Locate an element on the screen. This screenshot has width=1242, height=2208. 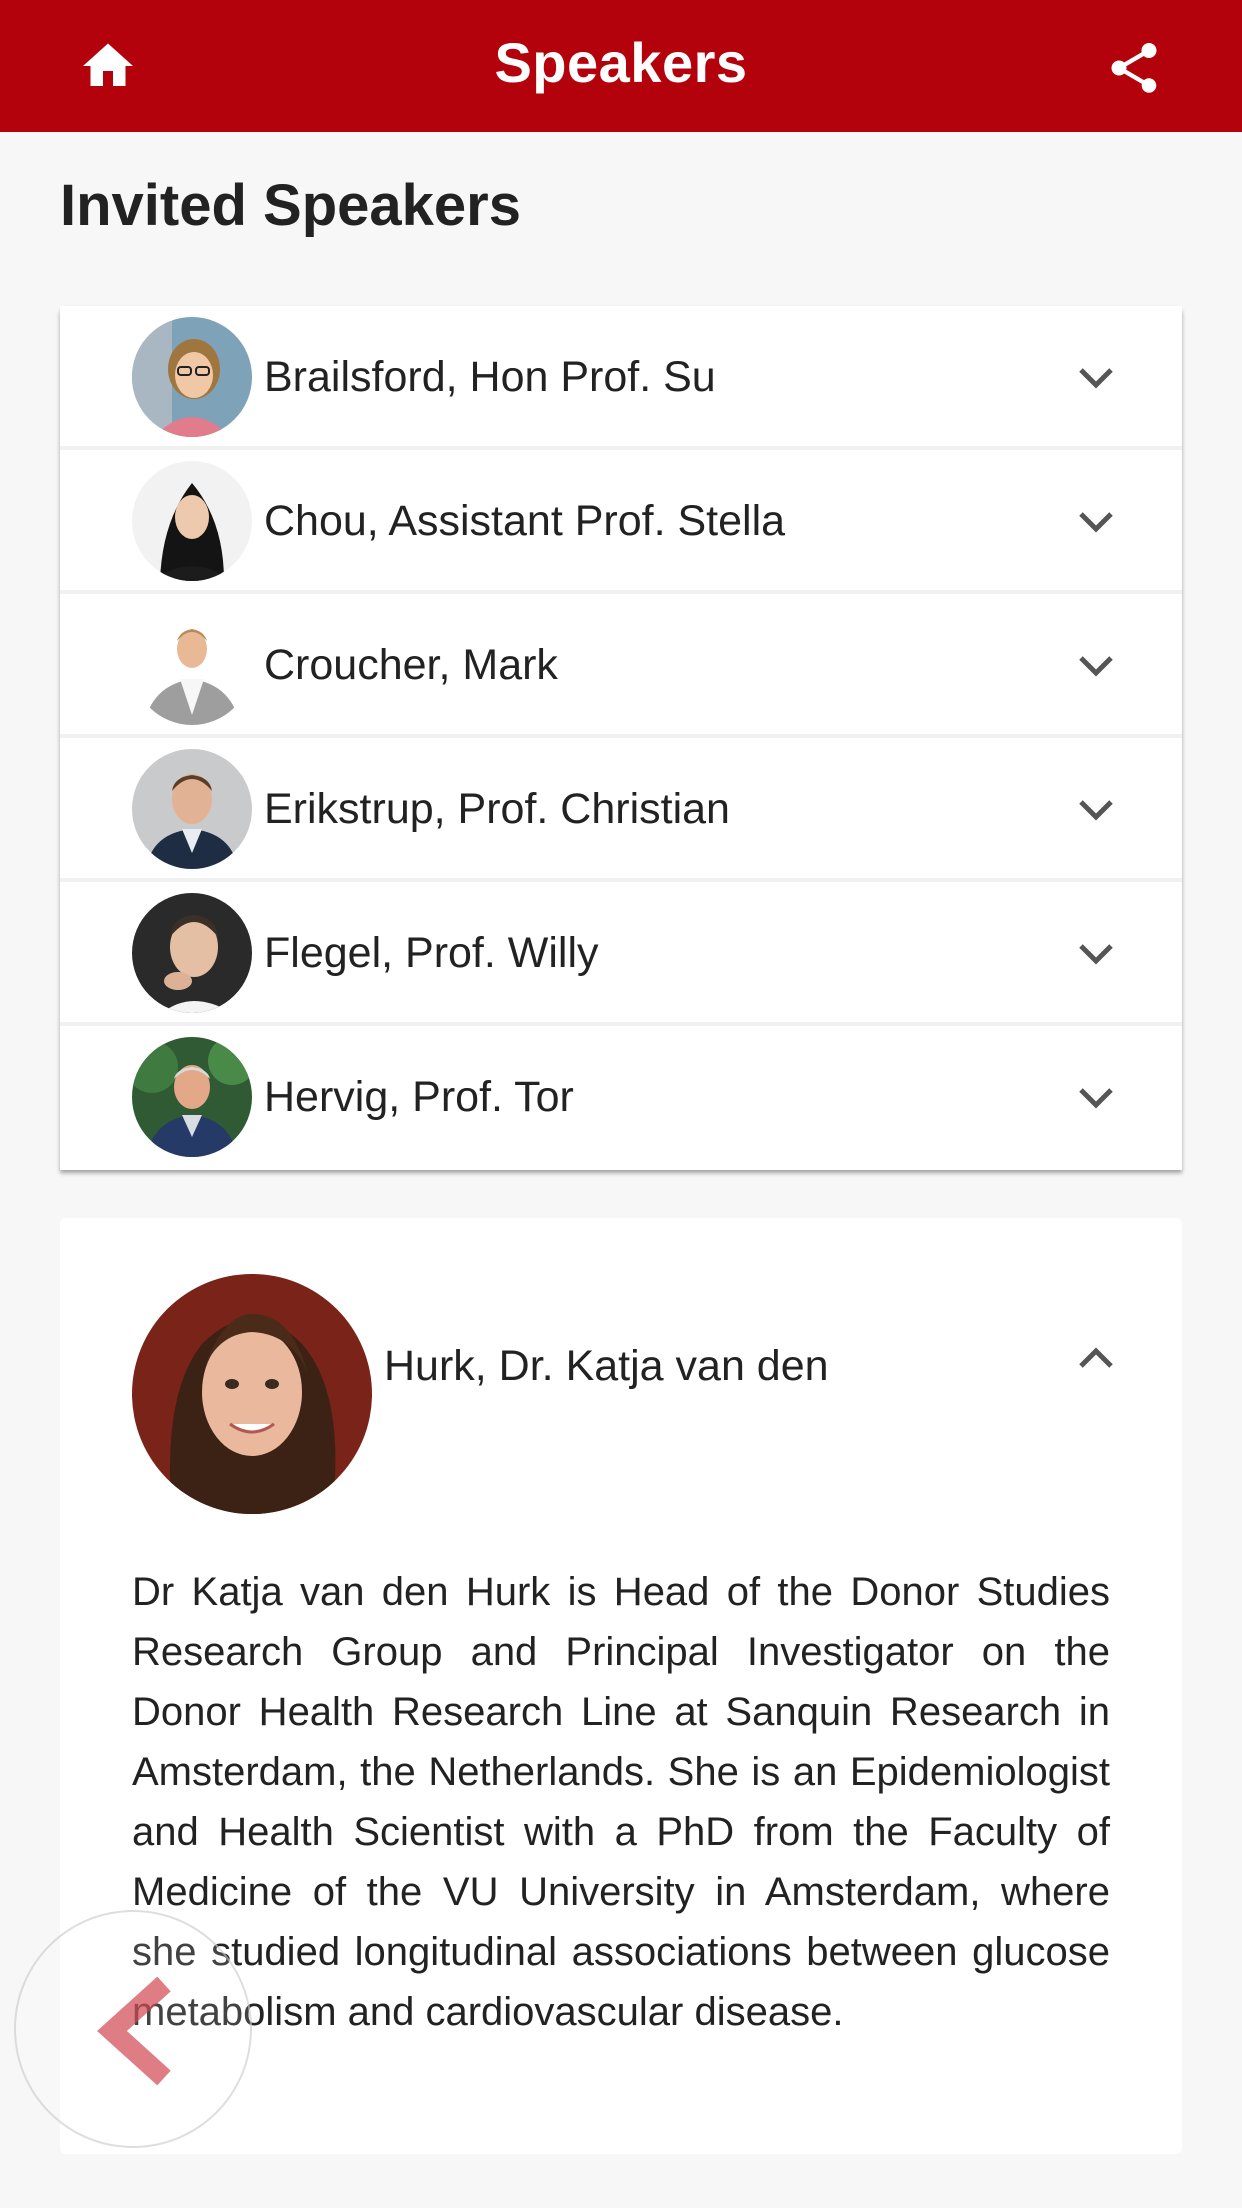
speaker-row: Brailsford, Hon Prof. Su is located at coordinates (621, 378).